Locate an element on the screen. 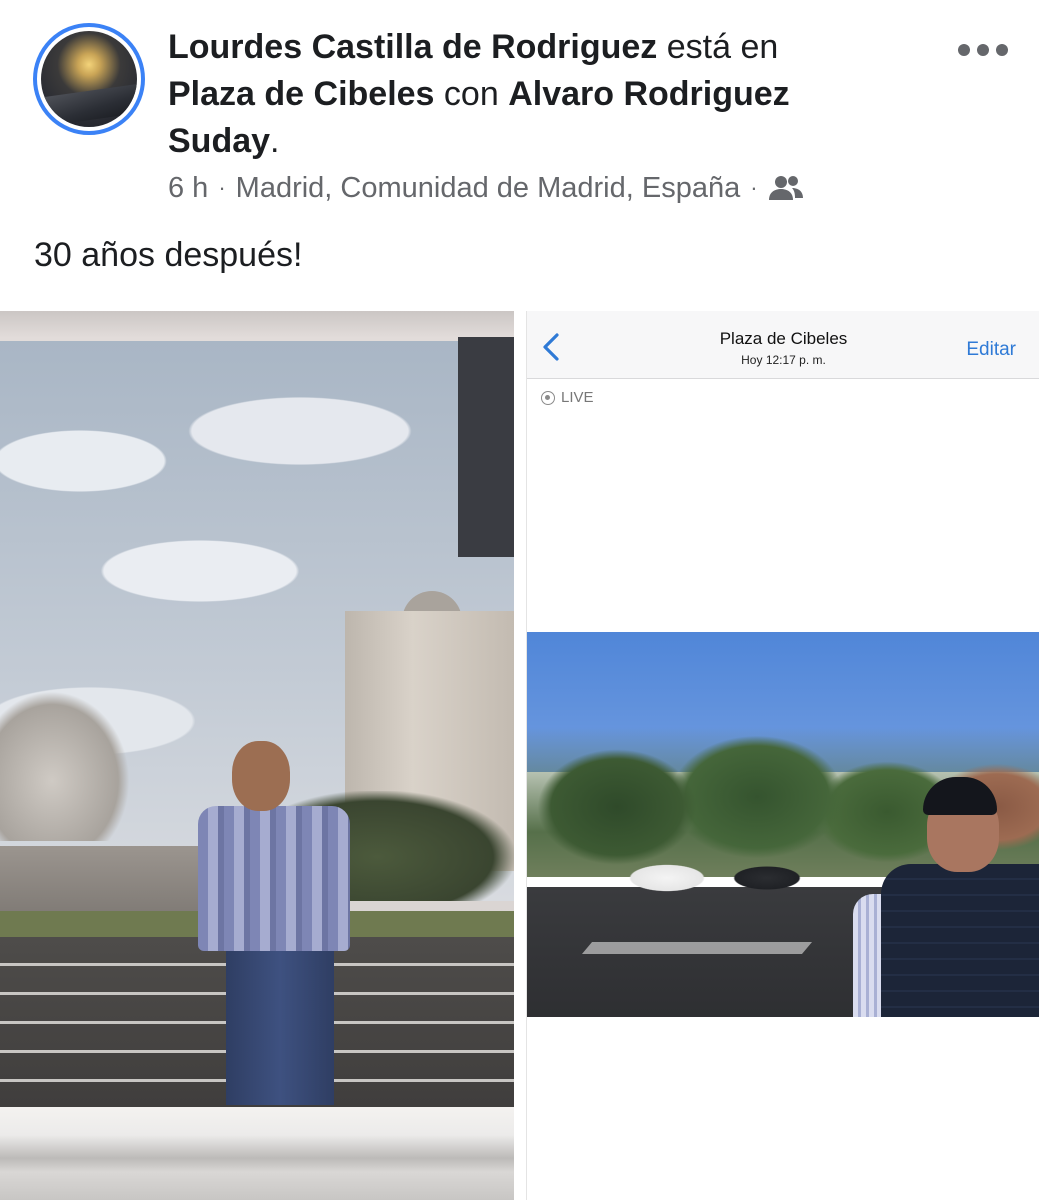  post-avatar is located at coordinates (89, 79).